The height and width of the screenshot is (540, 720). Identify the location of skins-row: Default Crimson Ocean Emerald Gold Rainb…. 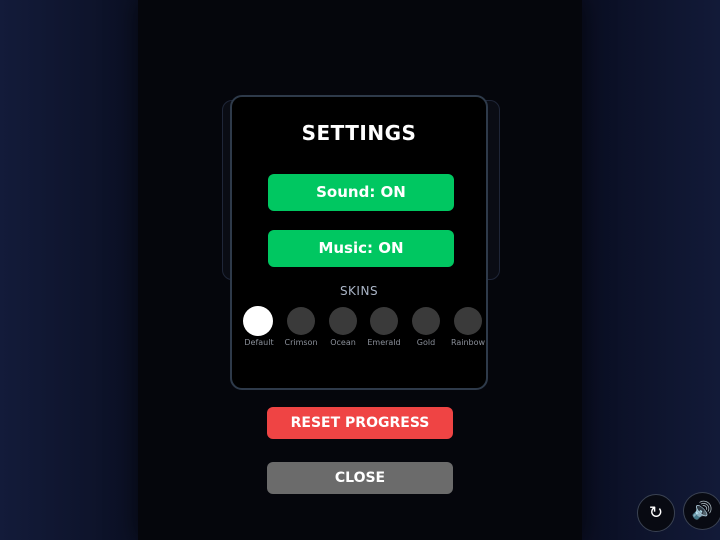
(360, 328).